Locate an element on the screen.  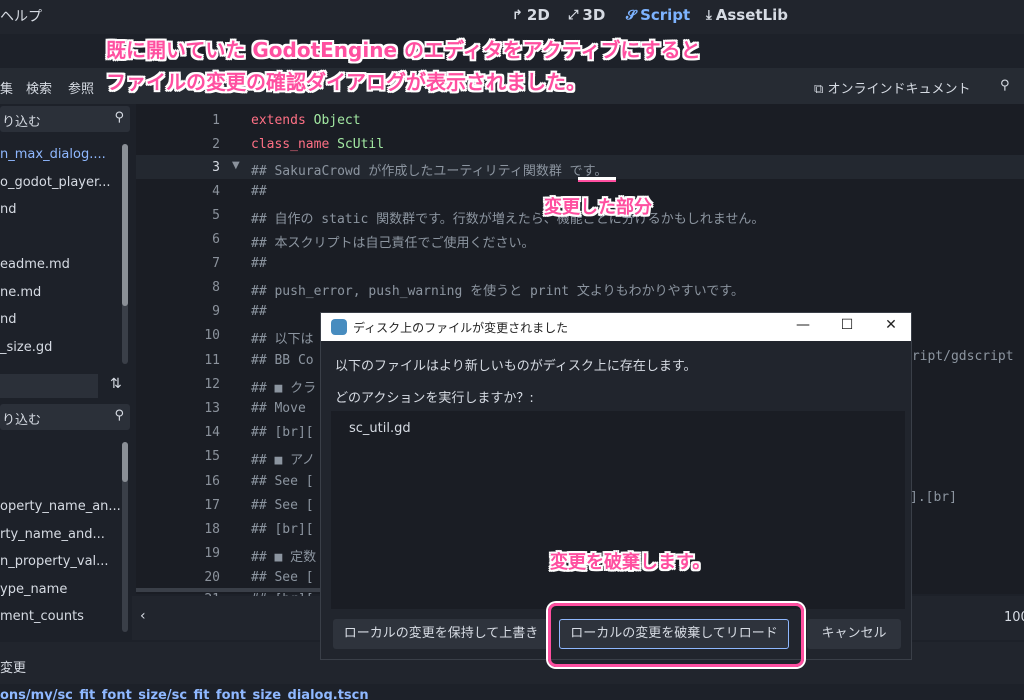
code-line: extends Object is located at coordinates (306, 120).